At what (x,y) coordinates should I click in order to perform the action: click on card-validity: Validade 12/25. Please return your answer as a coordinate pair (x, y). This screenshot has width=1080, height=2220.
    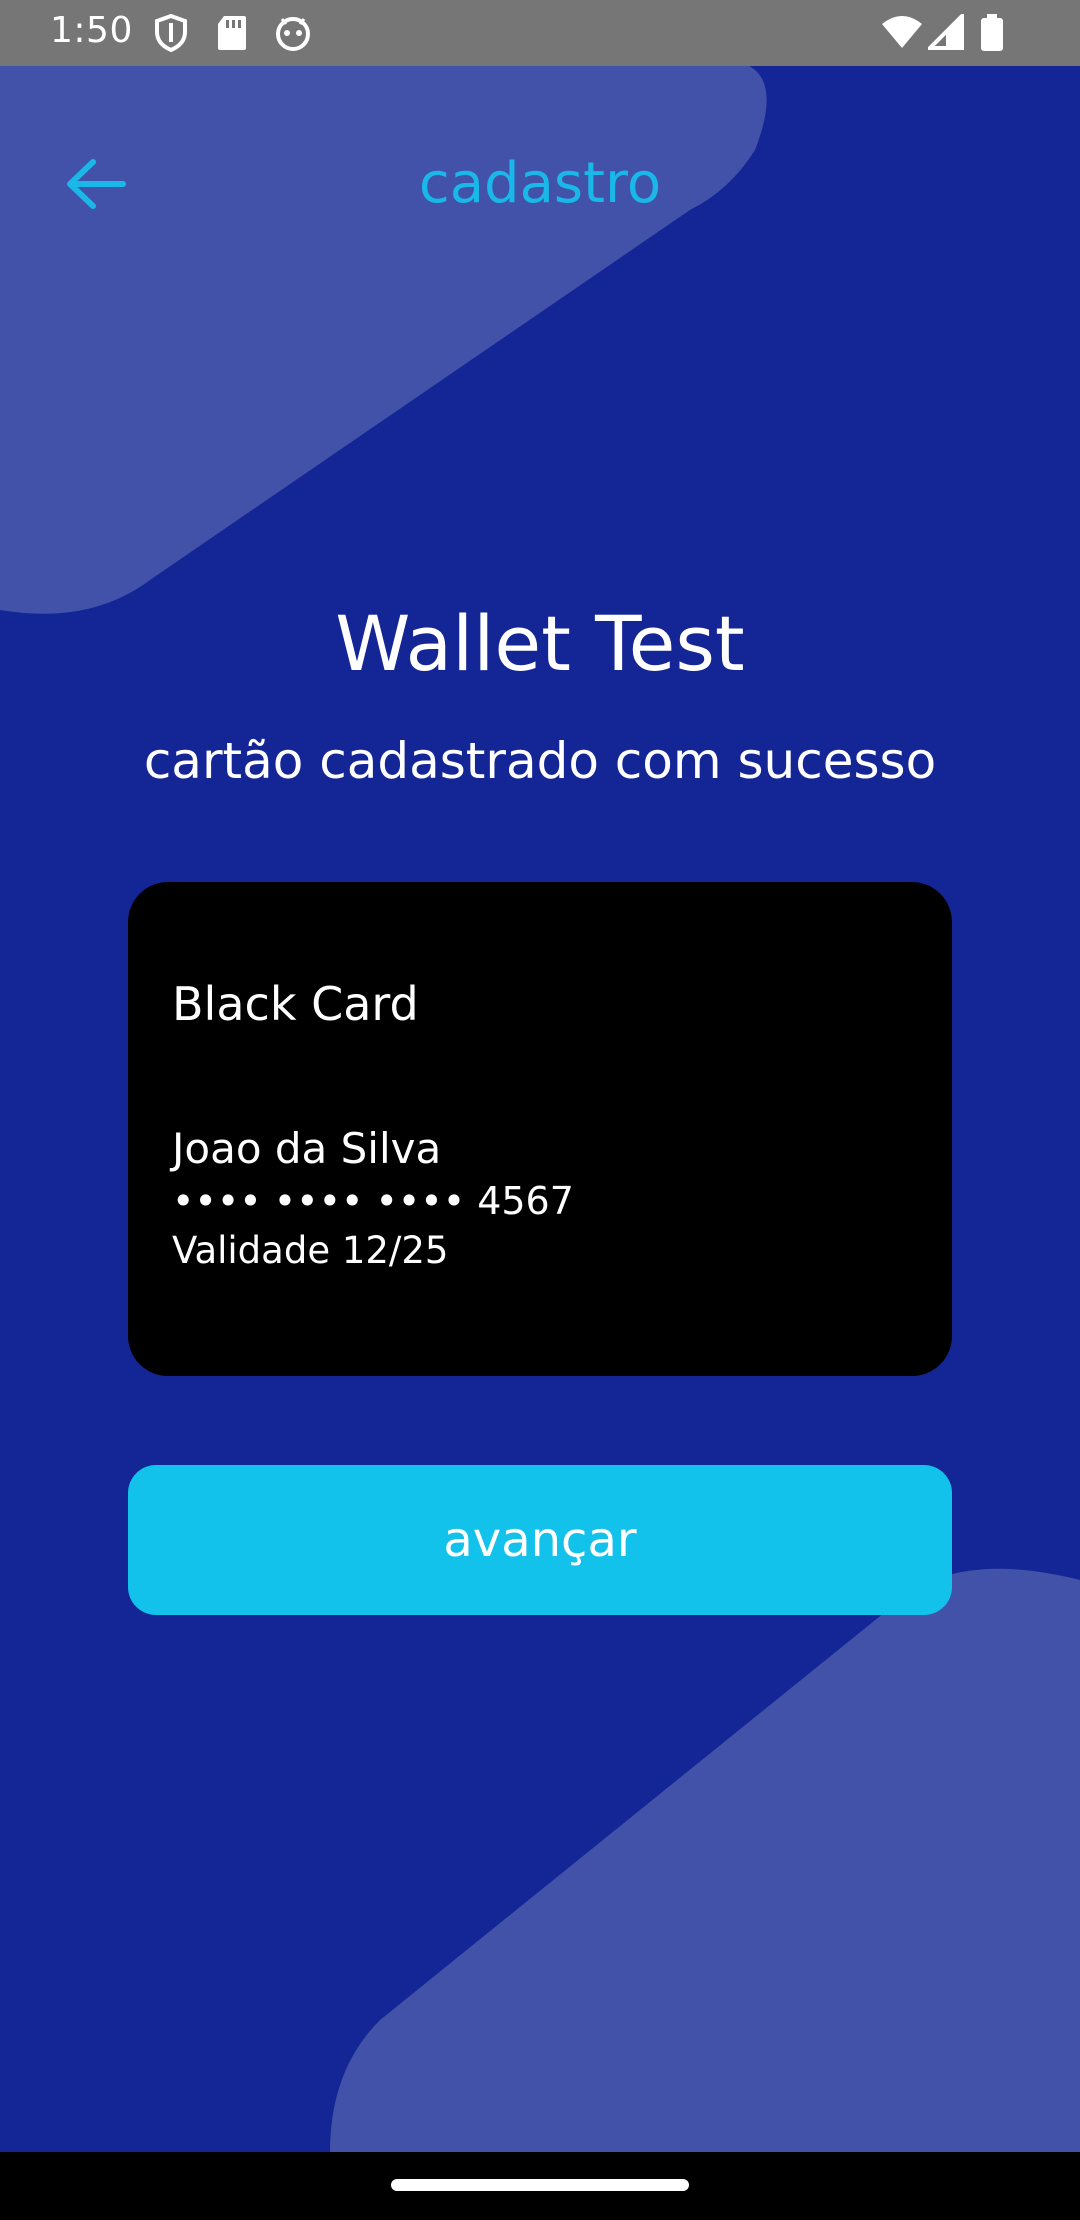
    Looking at the image, I should click on (310, 1250).